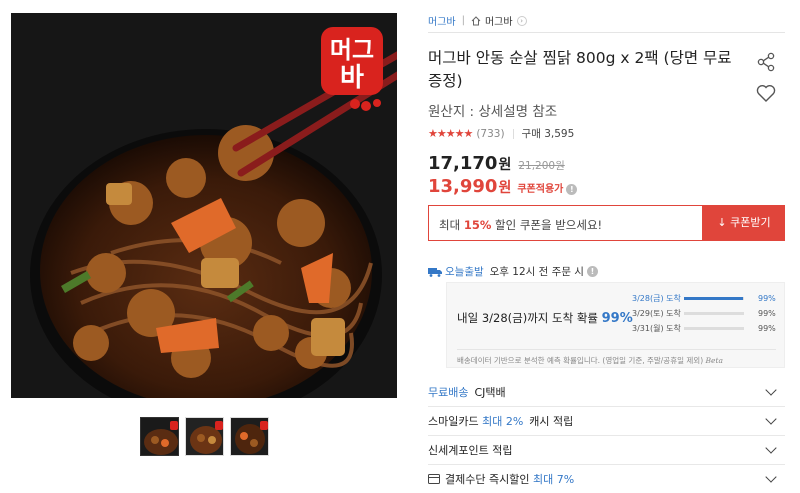 The height and width of the screenshot is (493, 800). I want to click on coupon-percent: 15%, so click(477, 225).